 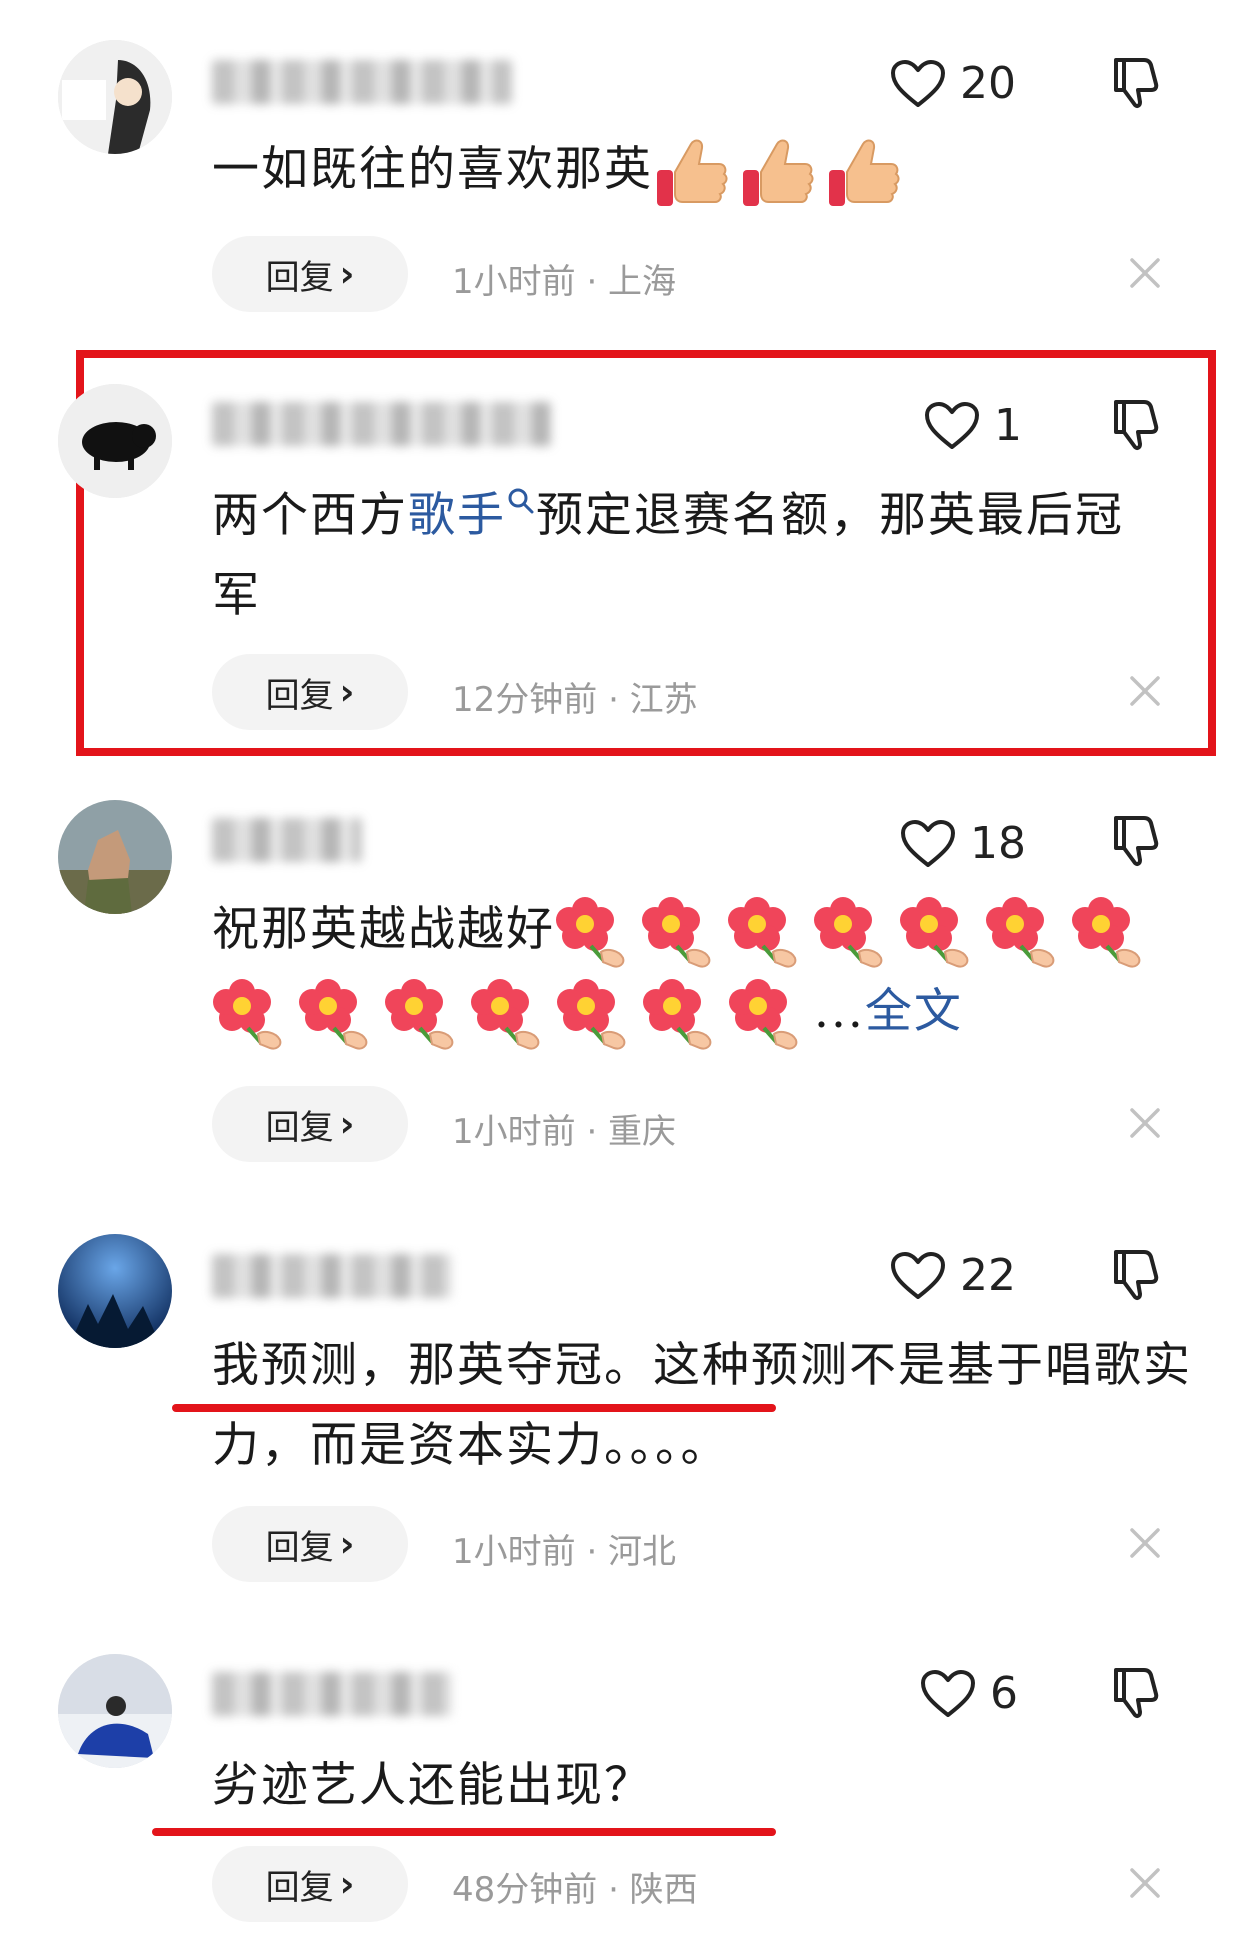 What do you see at coordinates (963, 843) in the screenshot?
I see `like-button: 18` at bounding box center [963, 843].